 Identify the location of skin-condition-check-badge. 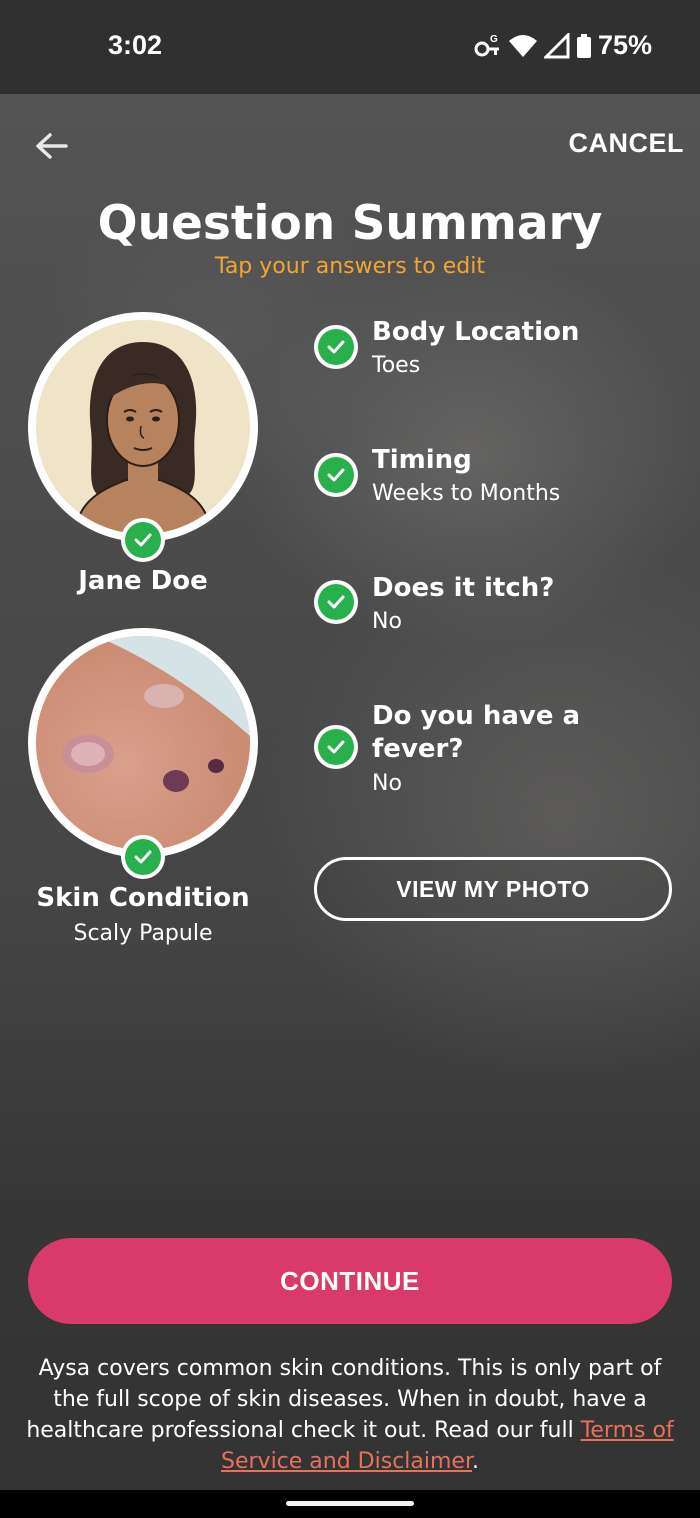
(143, 857).